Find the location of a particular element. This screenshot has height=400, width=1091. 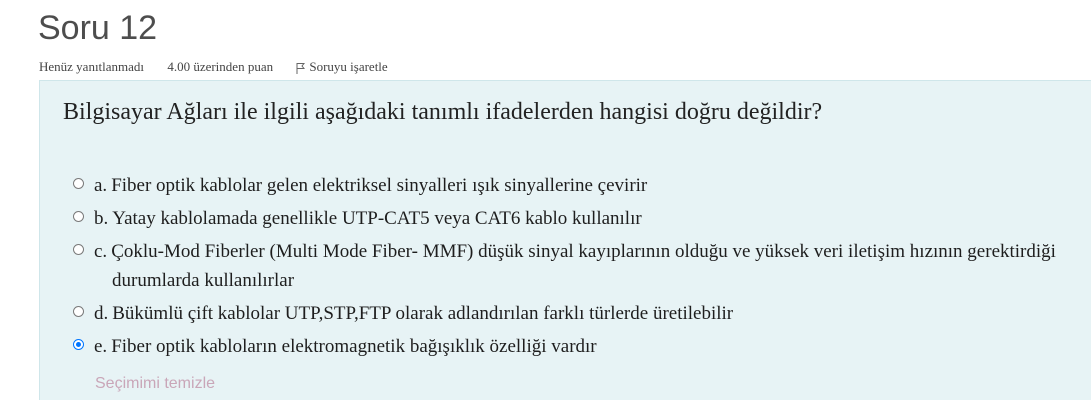

question-title: Soru 12 is located at coordinates (98, 28).